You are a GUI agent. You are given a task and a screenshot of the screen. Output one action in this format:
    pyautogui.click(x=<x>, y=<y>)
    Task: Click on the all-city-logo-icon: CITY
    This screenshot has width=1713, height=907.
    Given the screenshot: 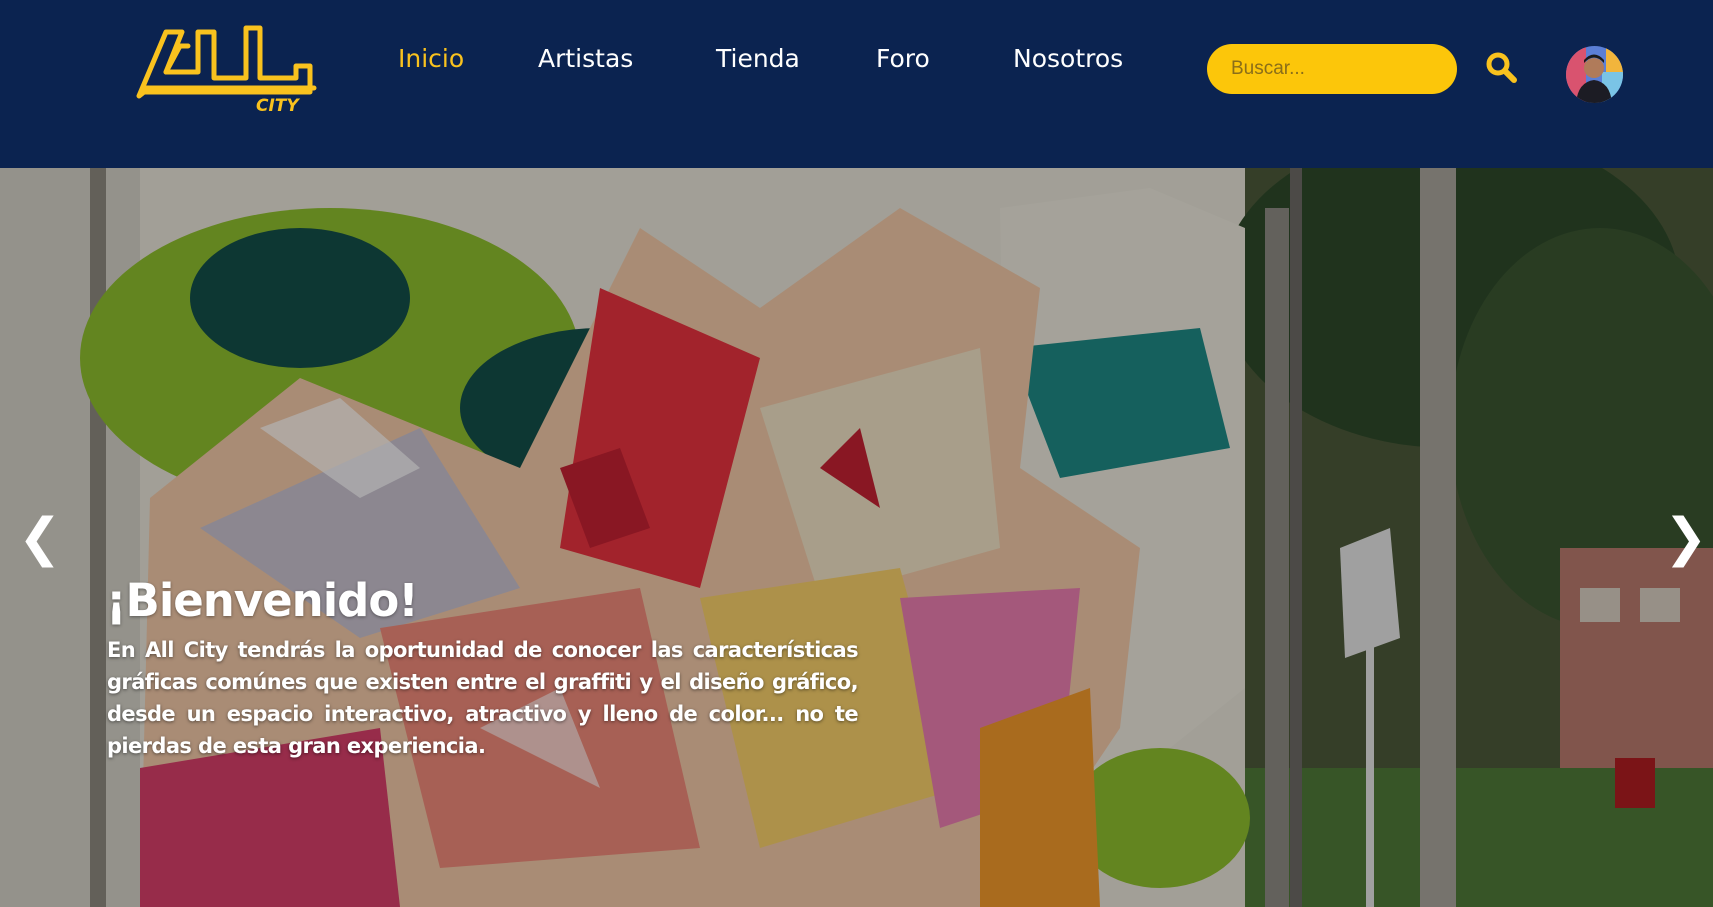 What is the action you would take?
    pyautogui.click(x=226, y=70)
    